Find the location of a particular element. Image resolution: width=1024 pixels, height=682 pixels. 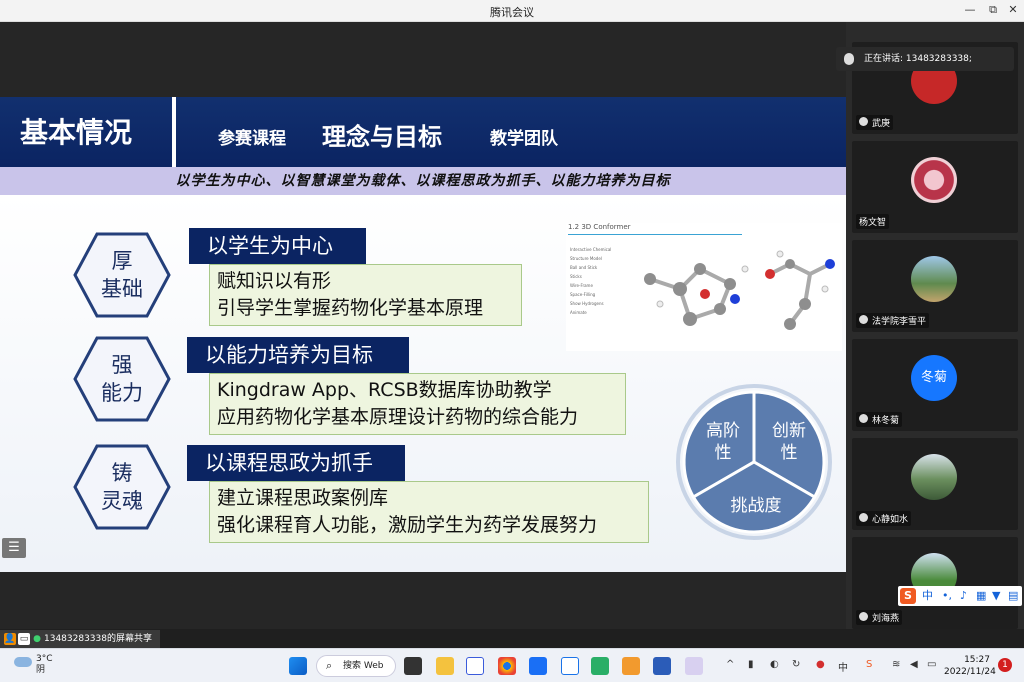

toolbox-icon: ▤ is located at coordinates (1013, 596).